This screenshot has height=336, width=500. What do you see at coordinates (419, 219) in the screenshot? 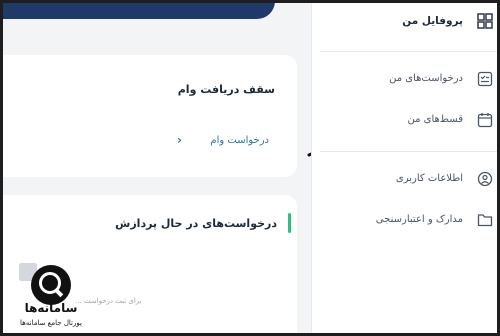
I see `sidebar-item-label: مدارک و اعتبارسنجی` at bounding box center [419, 219].